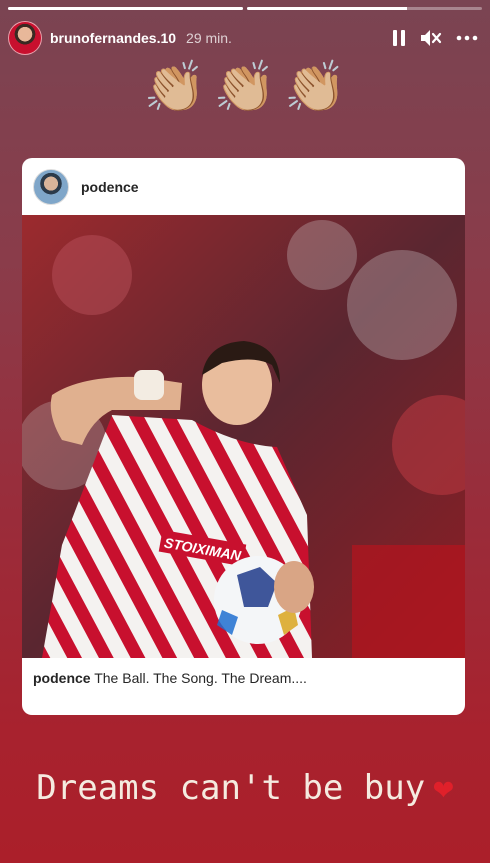 The width and height of the screenshot is (490, 863). I want to click on story-progress-bar, so click(245, 8).